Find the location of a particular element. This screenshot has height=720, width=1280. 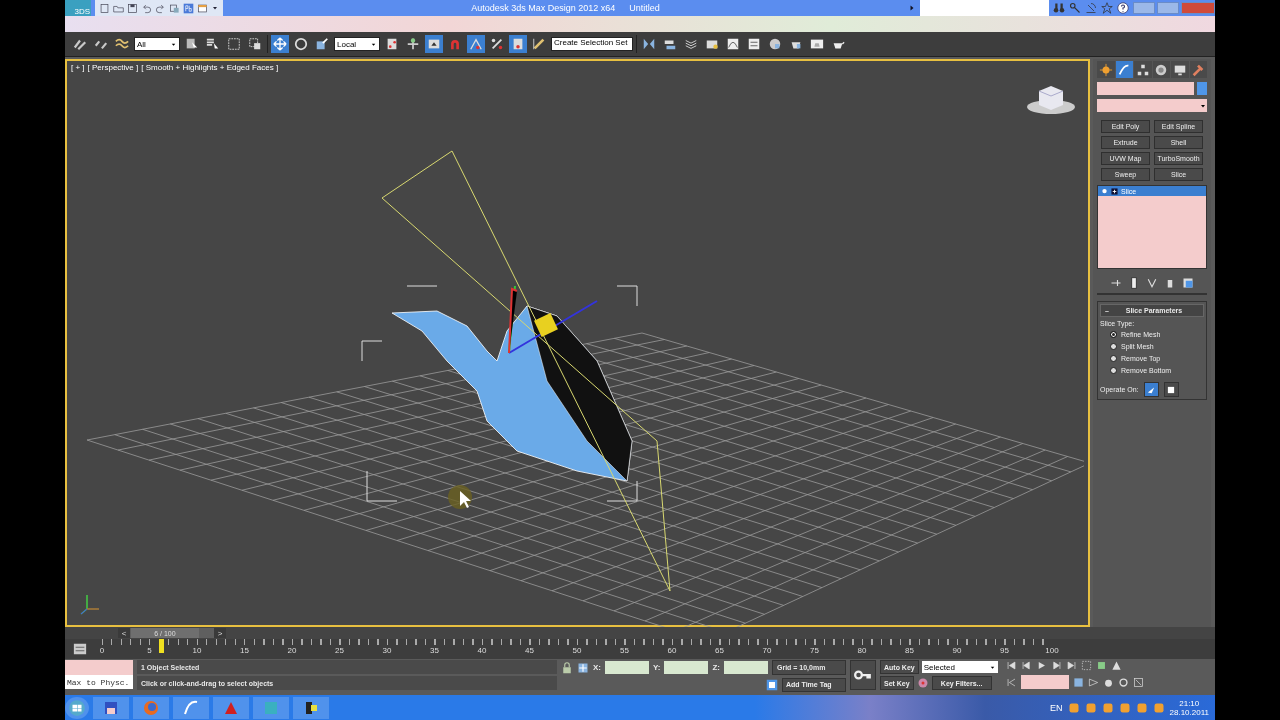

hierarchy-tab is located at coordinates (1143, 69).